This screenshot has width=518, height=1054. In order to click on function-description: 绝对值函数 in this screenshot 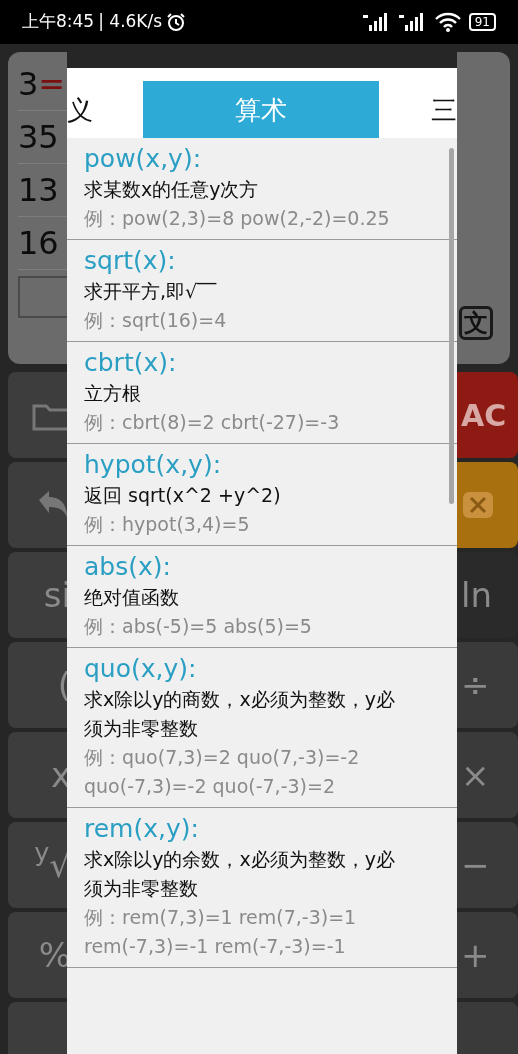, I will do `click(132, 597)`.